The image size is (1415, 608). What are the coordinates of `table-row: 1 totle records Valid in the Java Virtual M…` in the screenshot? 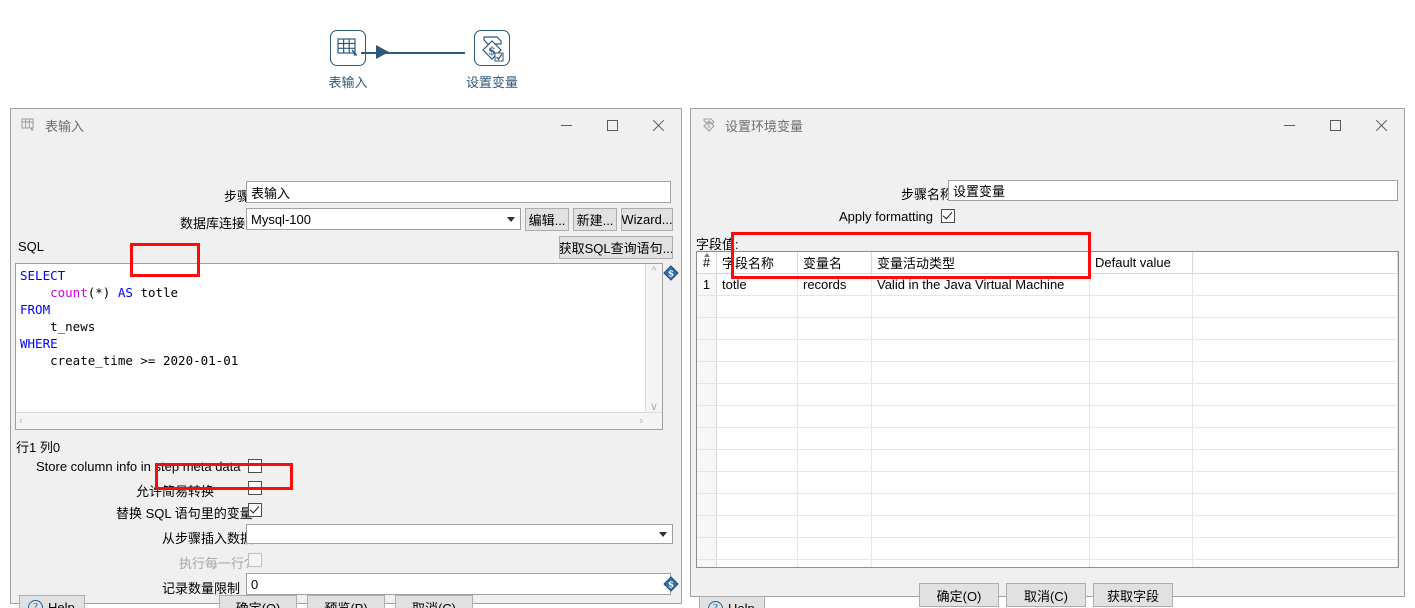 It's located at (1047, 285).